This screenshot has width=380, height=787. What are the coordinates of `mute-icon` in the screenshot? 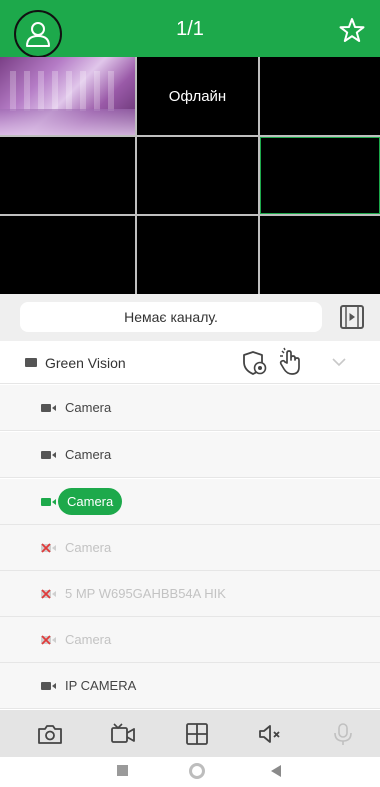 It's located at (269, 734).